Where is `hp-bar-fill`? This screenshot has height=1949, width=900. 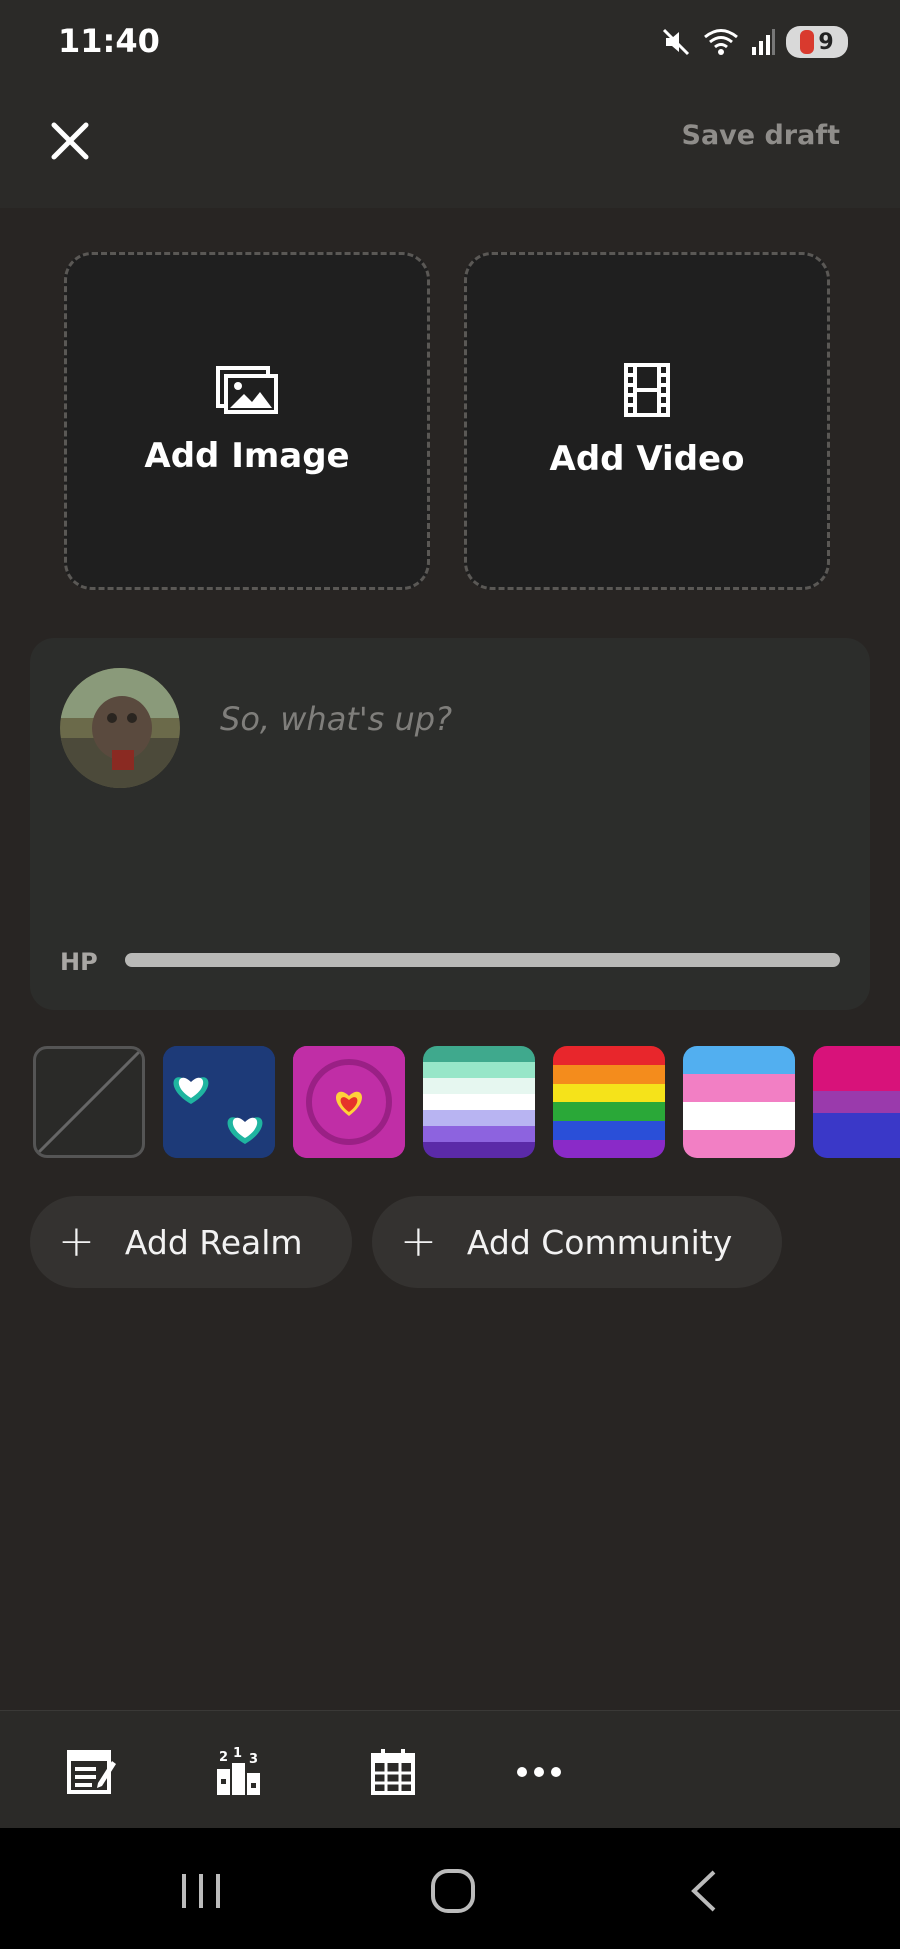
hp-bar-fill is located at coordinates (482, 960).